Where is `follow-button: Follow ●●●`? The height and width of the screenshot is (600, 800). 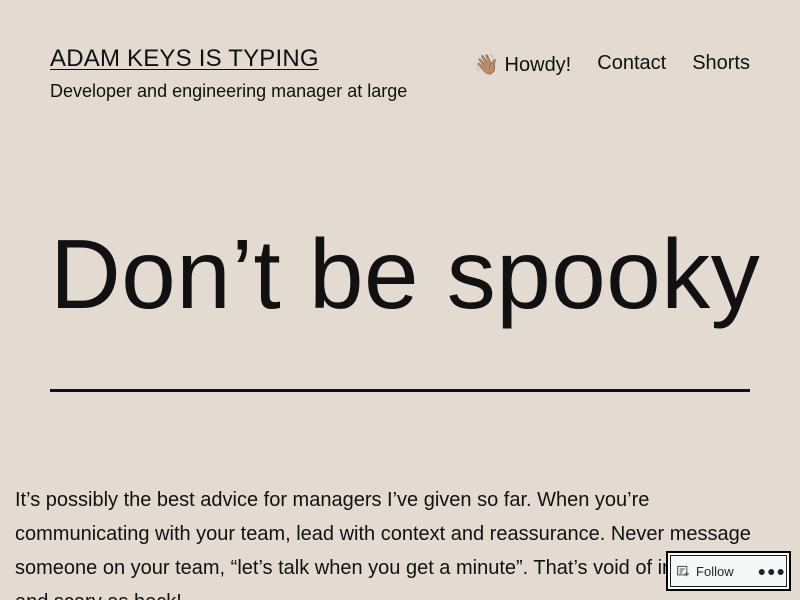
follow-button: Follow ●●● is located at coordinates (728, 571).